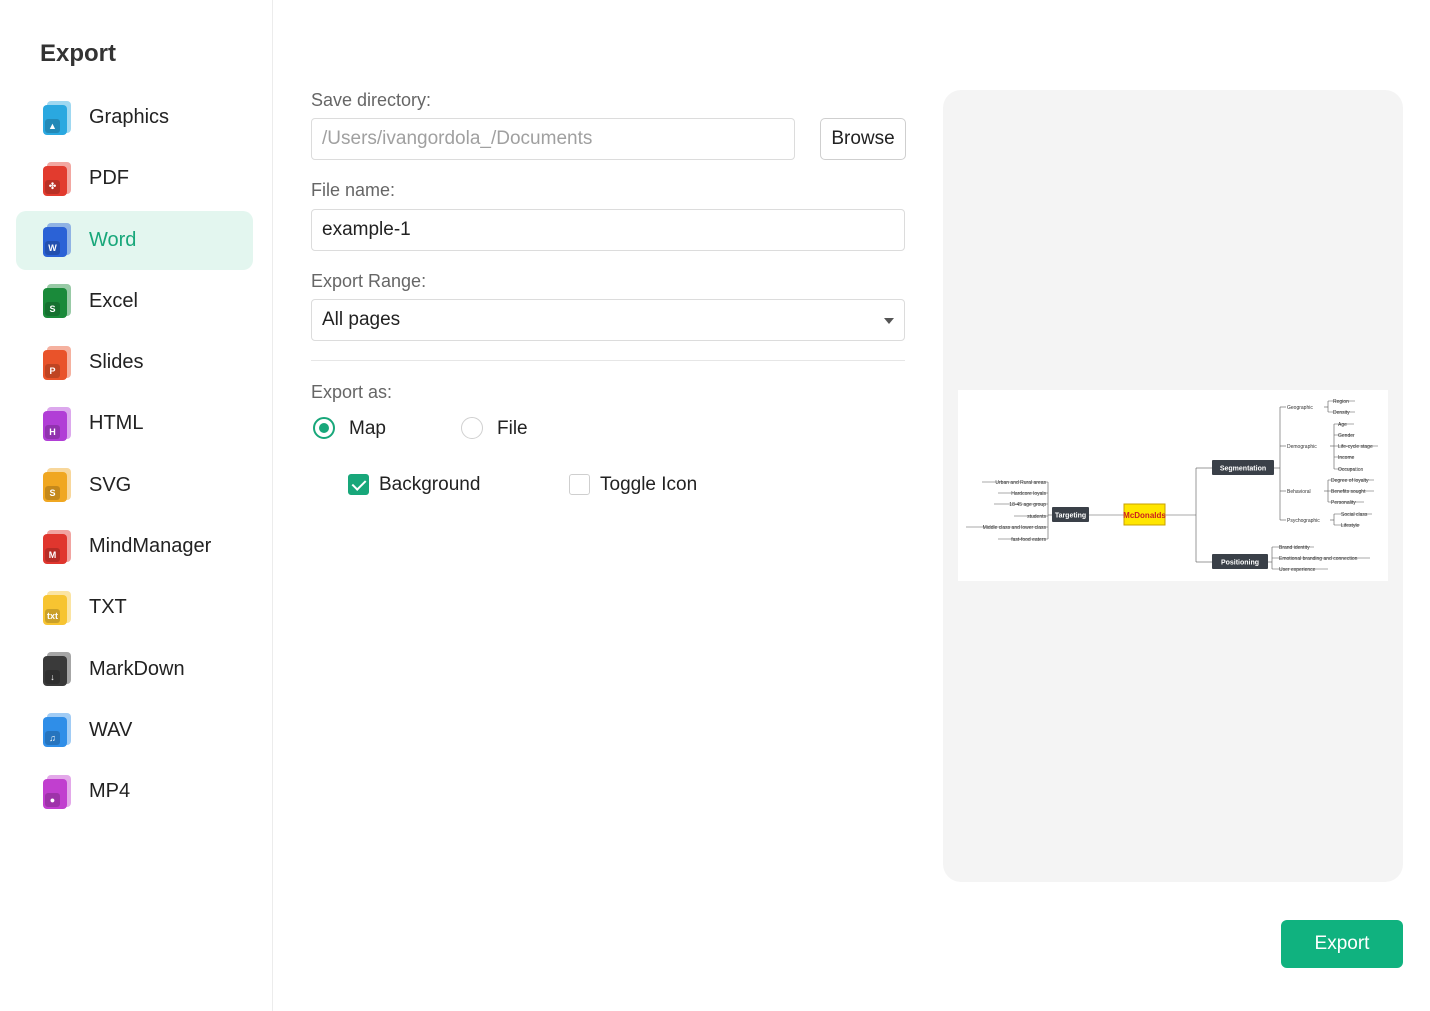 Image resolution: width=1430 pixels, height=1011 pixels. Describe the element at coordinates (116, 362) in the screenshot. I see `sidebar-item-label: Slides` at that location.